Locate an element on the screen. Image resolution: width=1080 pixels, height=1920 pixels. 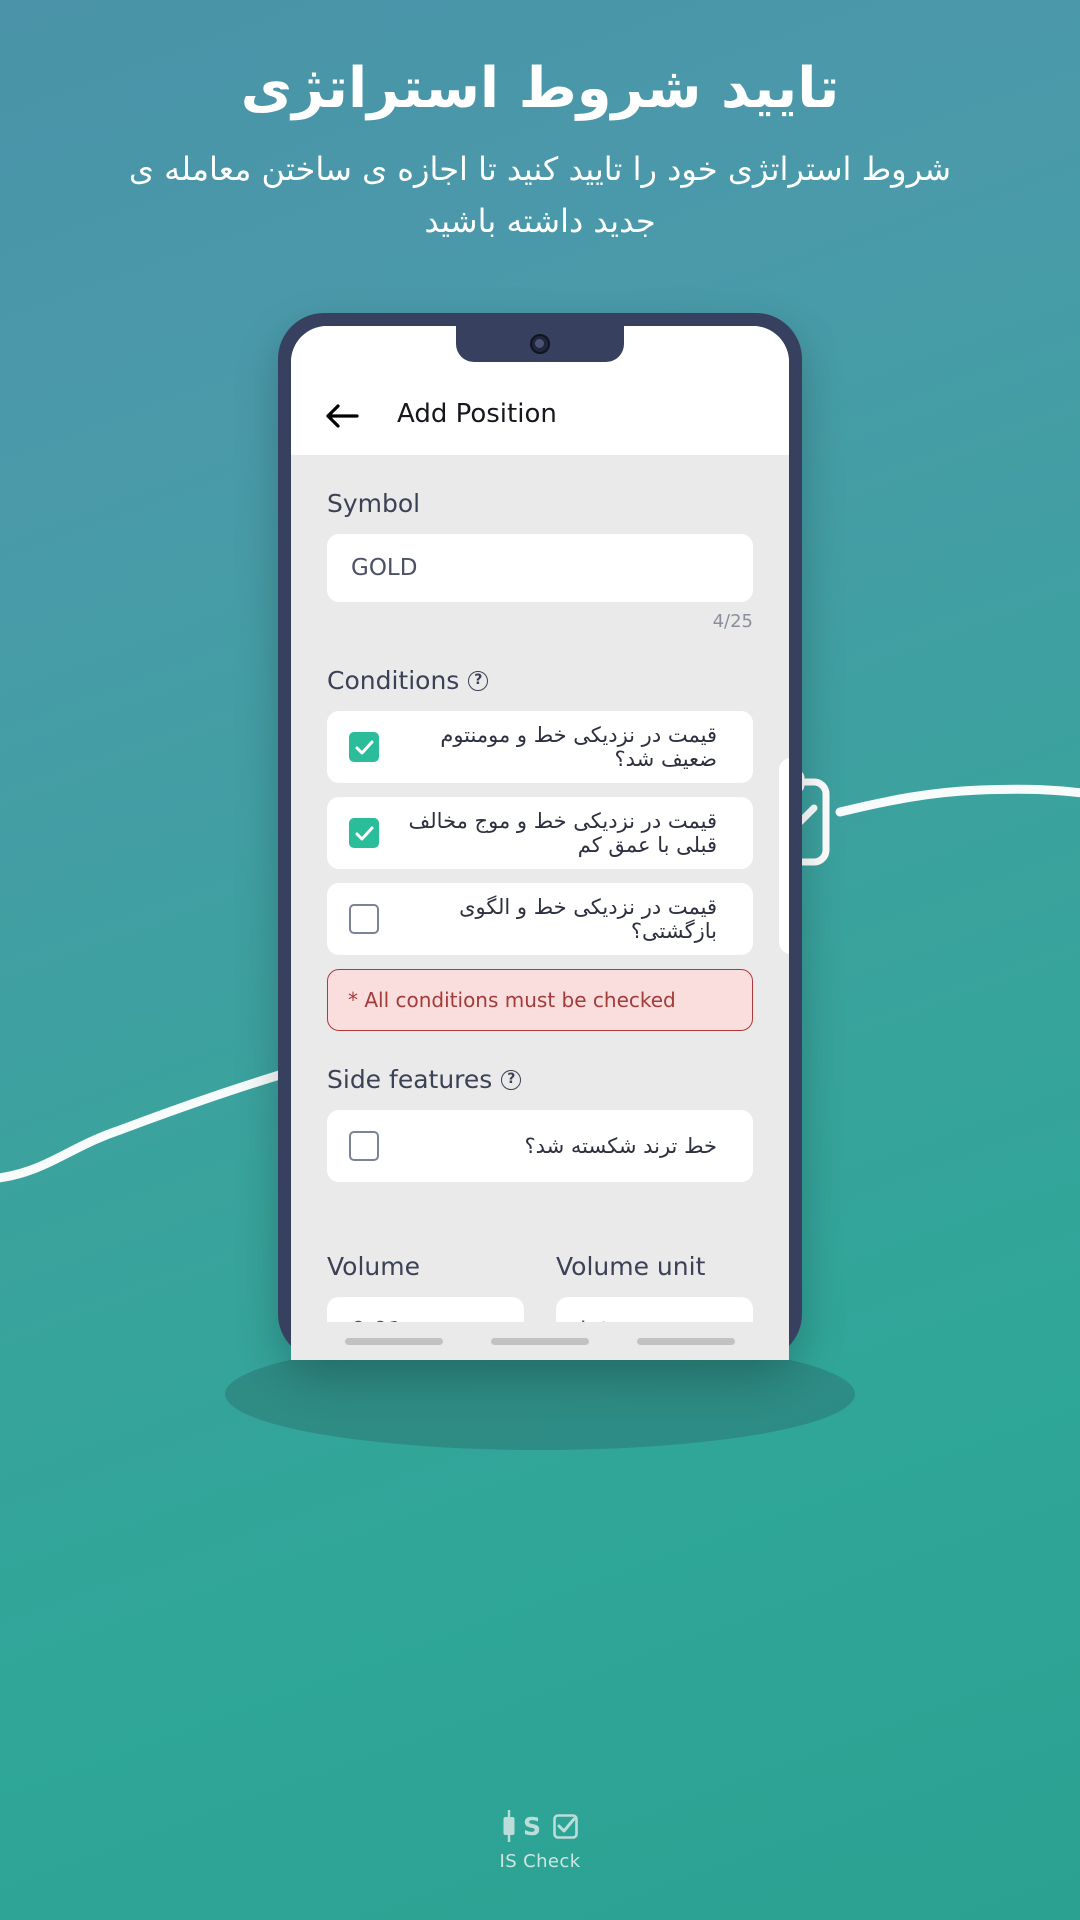
checkbox-square-icon is located at coordinates (565, 1826).